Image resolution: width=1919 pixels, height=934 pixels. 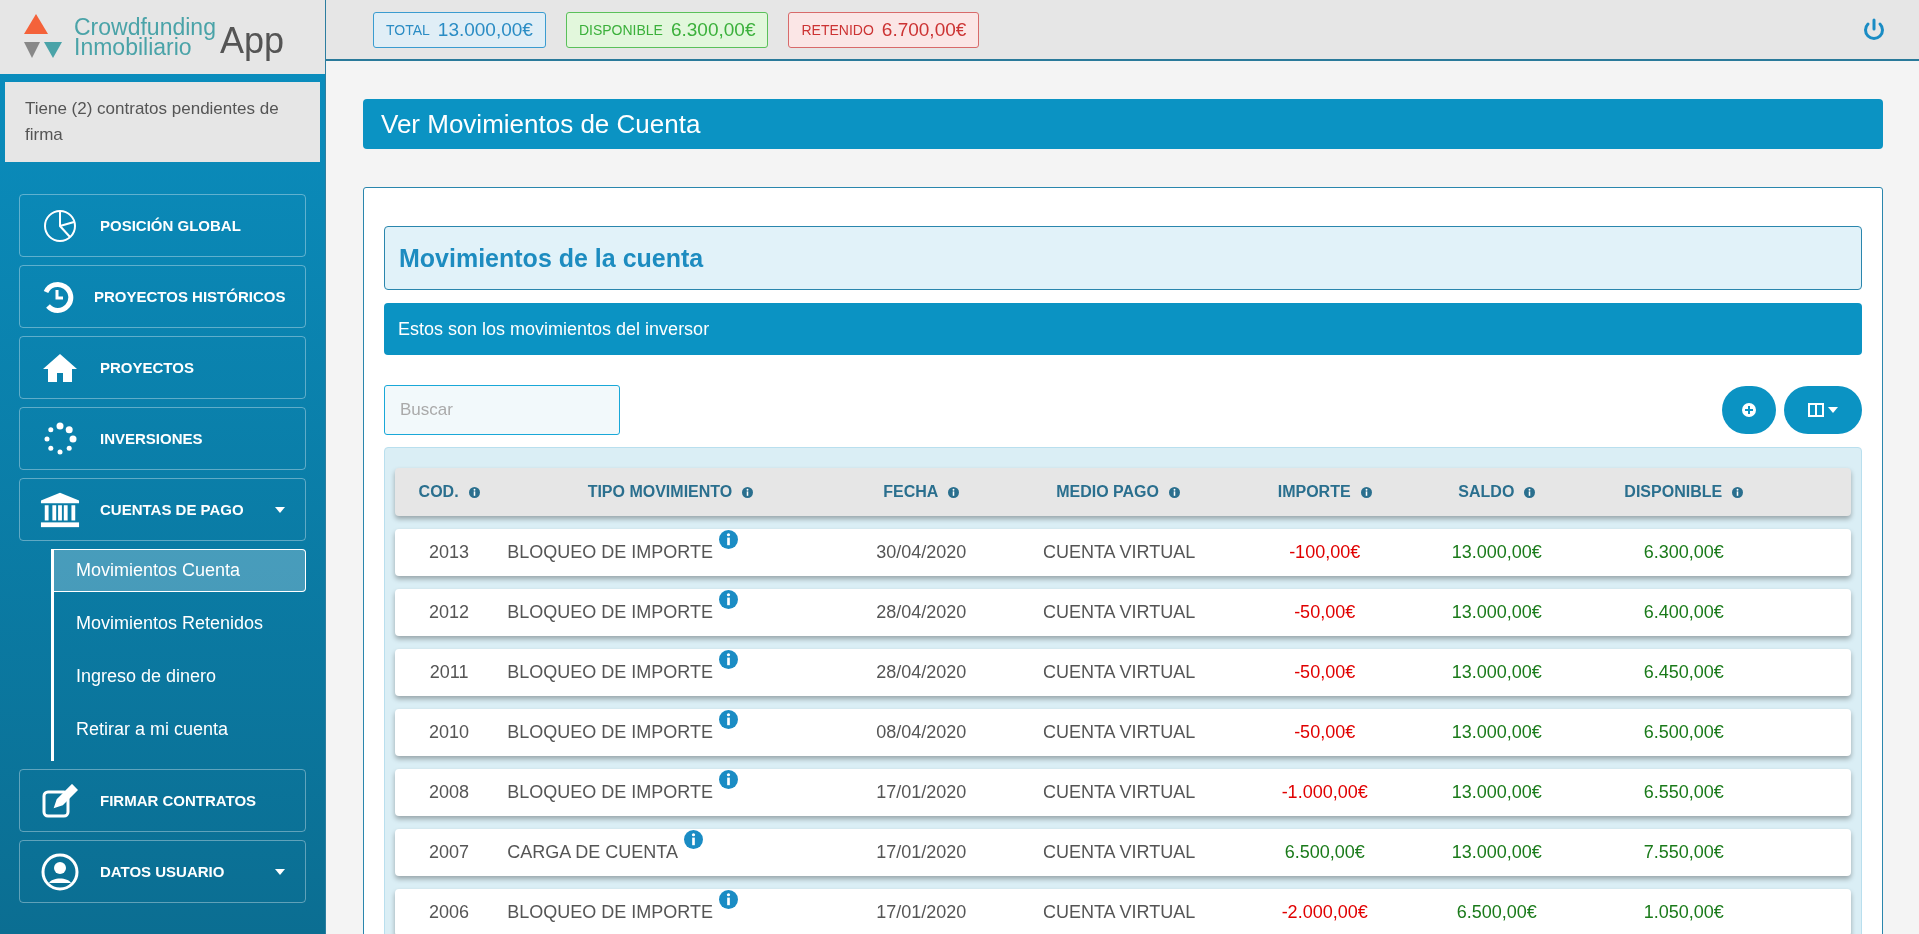 What do you see at coordinates (485, 29) in the screenshot?
I see `balance-value: 13.000,00€` at bounding box center [485, 29].